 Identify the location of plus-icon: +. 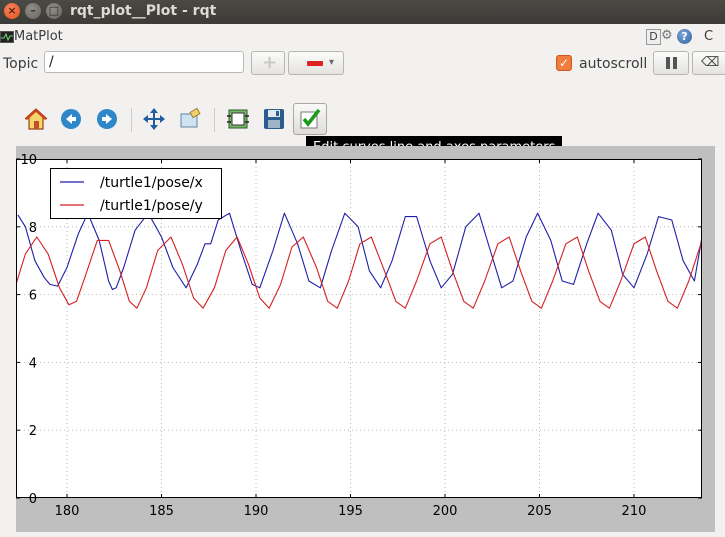
(270, 62).